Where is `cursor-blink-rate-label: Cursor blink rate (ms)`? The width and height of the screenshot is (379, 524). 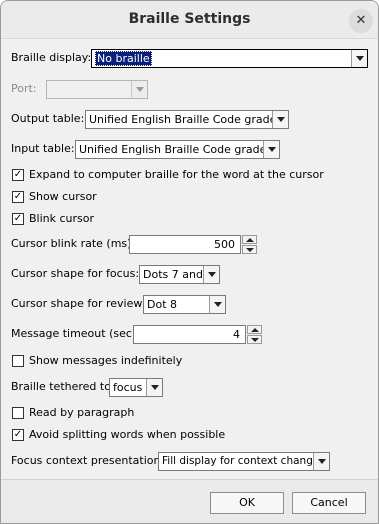
cursor-blink-rate-label: Cursor blink rate (ms) is located at coordinates (71, 243).